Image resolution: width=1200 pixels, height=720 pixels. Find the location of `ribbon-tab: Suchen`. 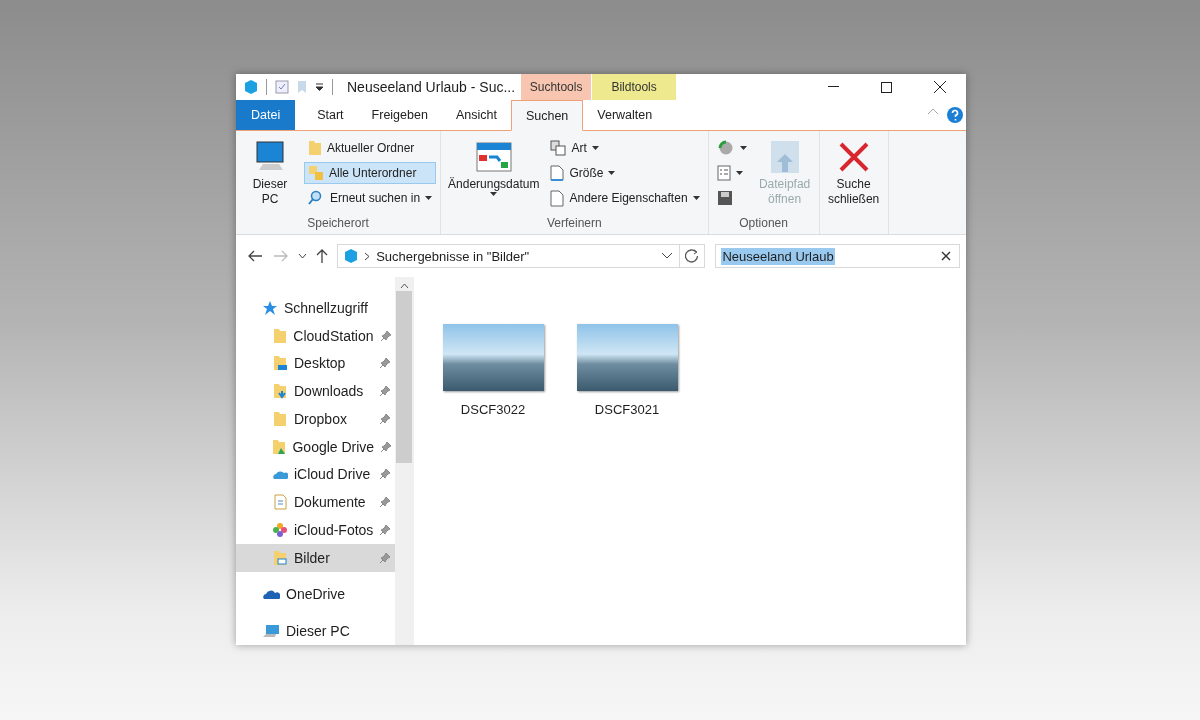

ribbon-tab: Suchen is located at coordinates (547, 115).